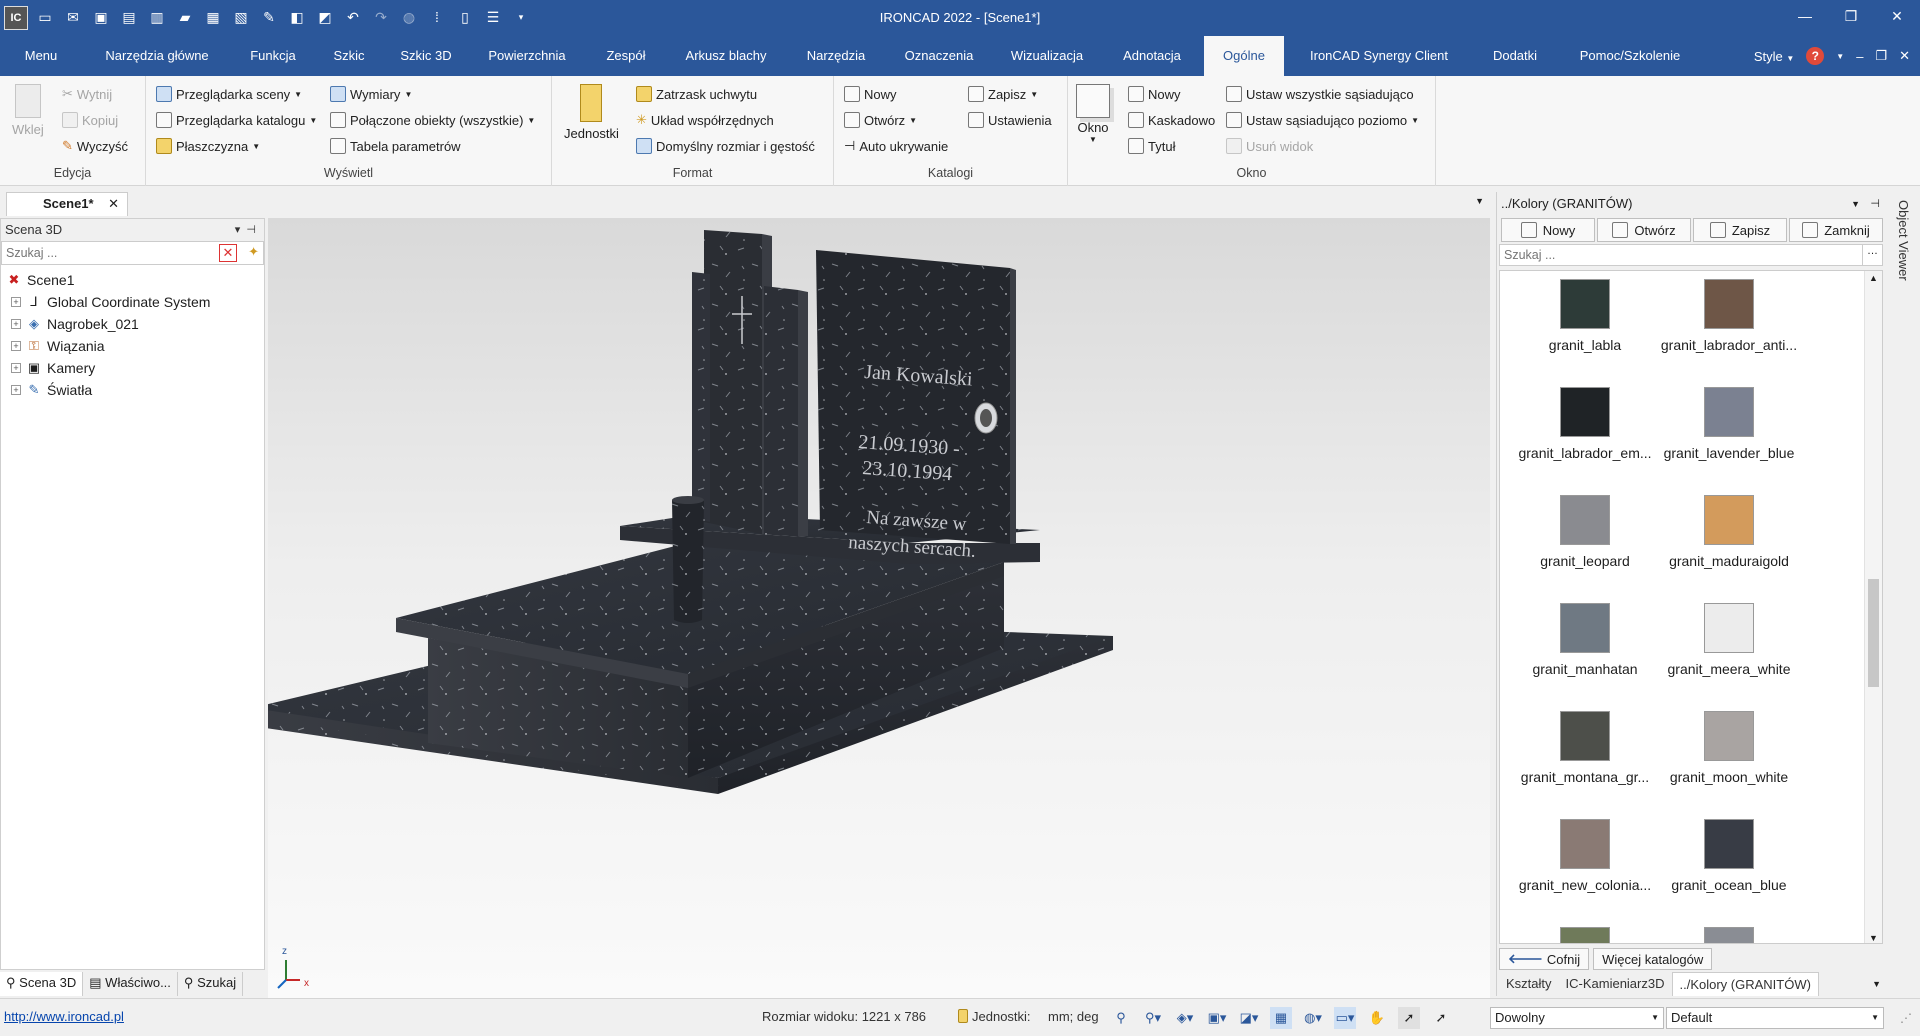 The height and width of the screenshot is (1036, 1920). Describe the element at coordinates (426, 56) in the screenshot. I see `tab-szkic-3d: Szkic 3D` at that location.